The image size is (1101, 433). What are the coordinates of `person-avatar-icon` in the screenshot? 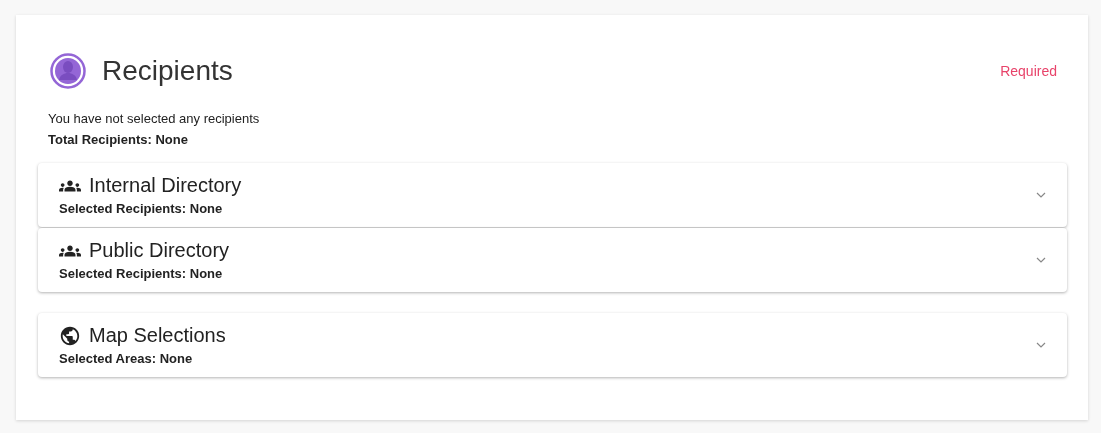 It's located at (68, 71).